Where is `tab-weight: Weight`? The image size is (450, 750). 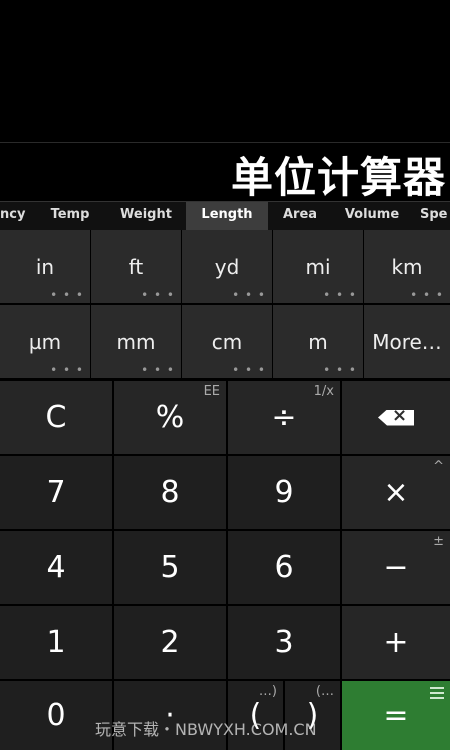
tab-weight: Weight is located at coordinates (146, 216).